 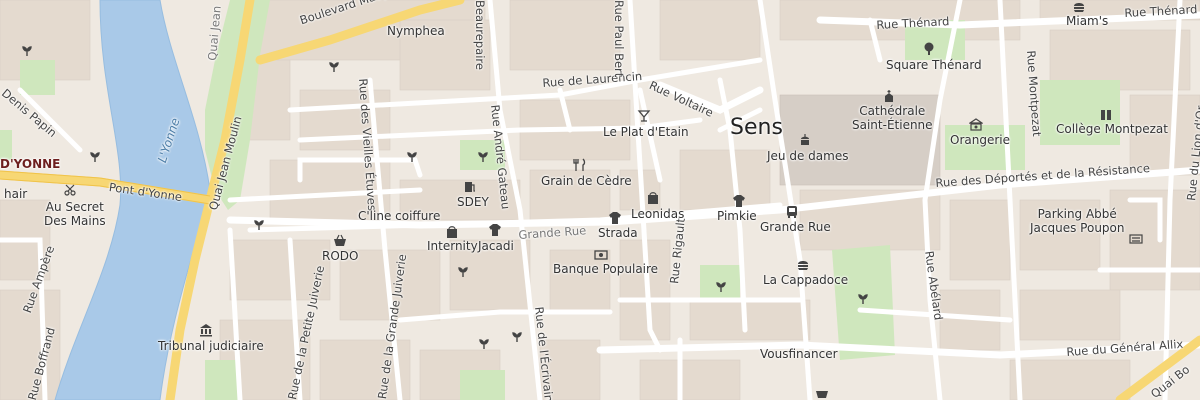 I want to click on fuel-icon, so click(x=470, y=187).